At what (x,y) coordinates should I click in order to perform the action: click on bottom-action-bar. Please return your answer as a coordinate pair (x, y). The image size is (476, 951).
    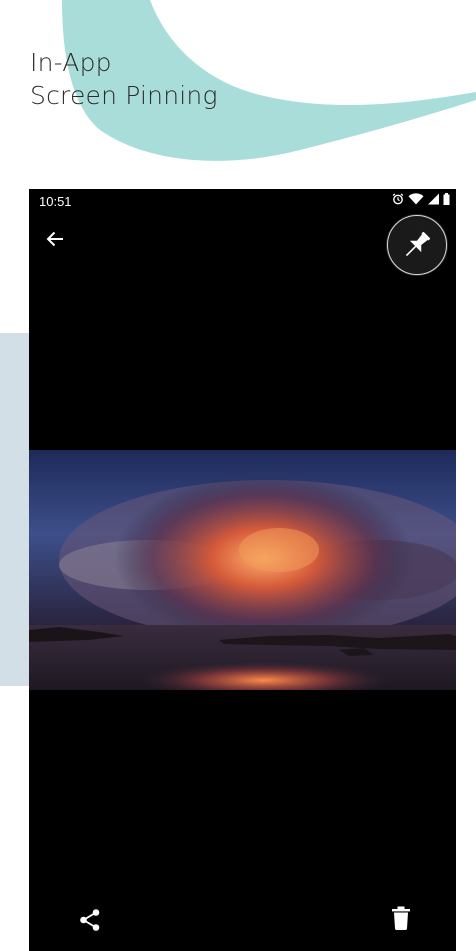
    Looking at the image, I should click on (242, 921).